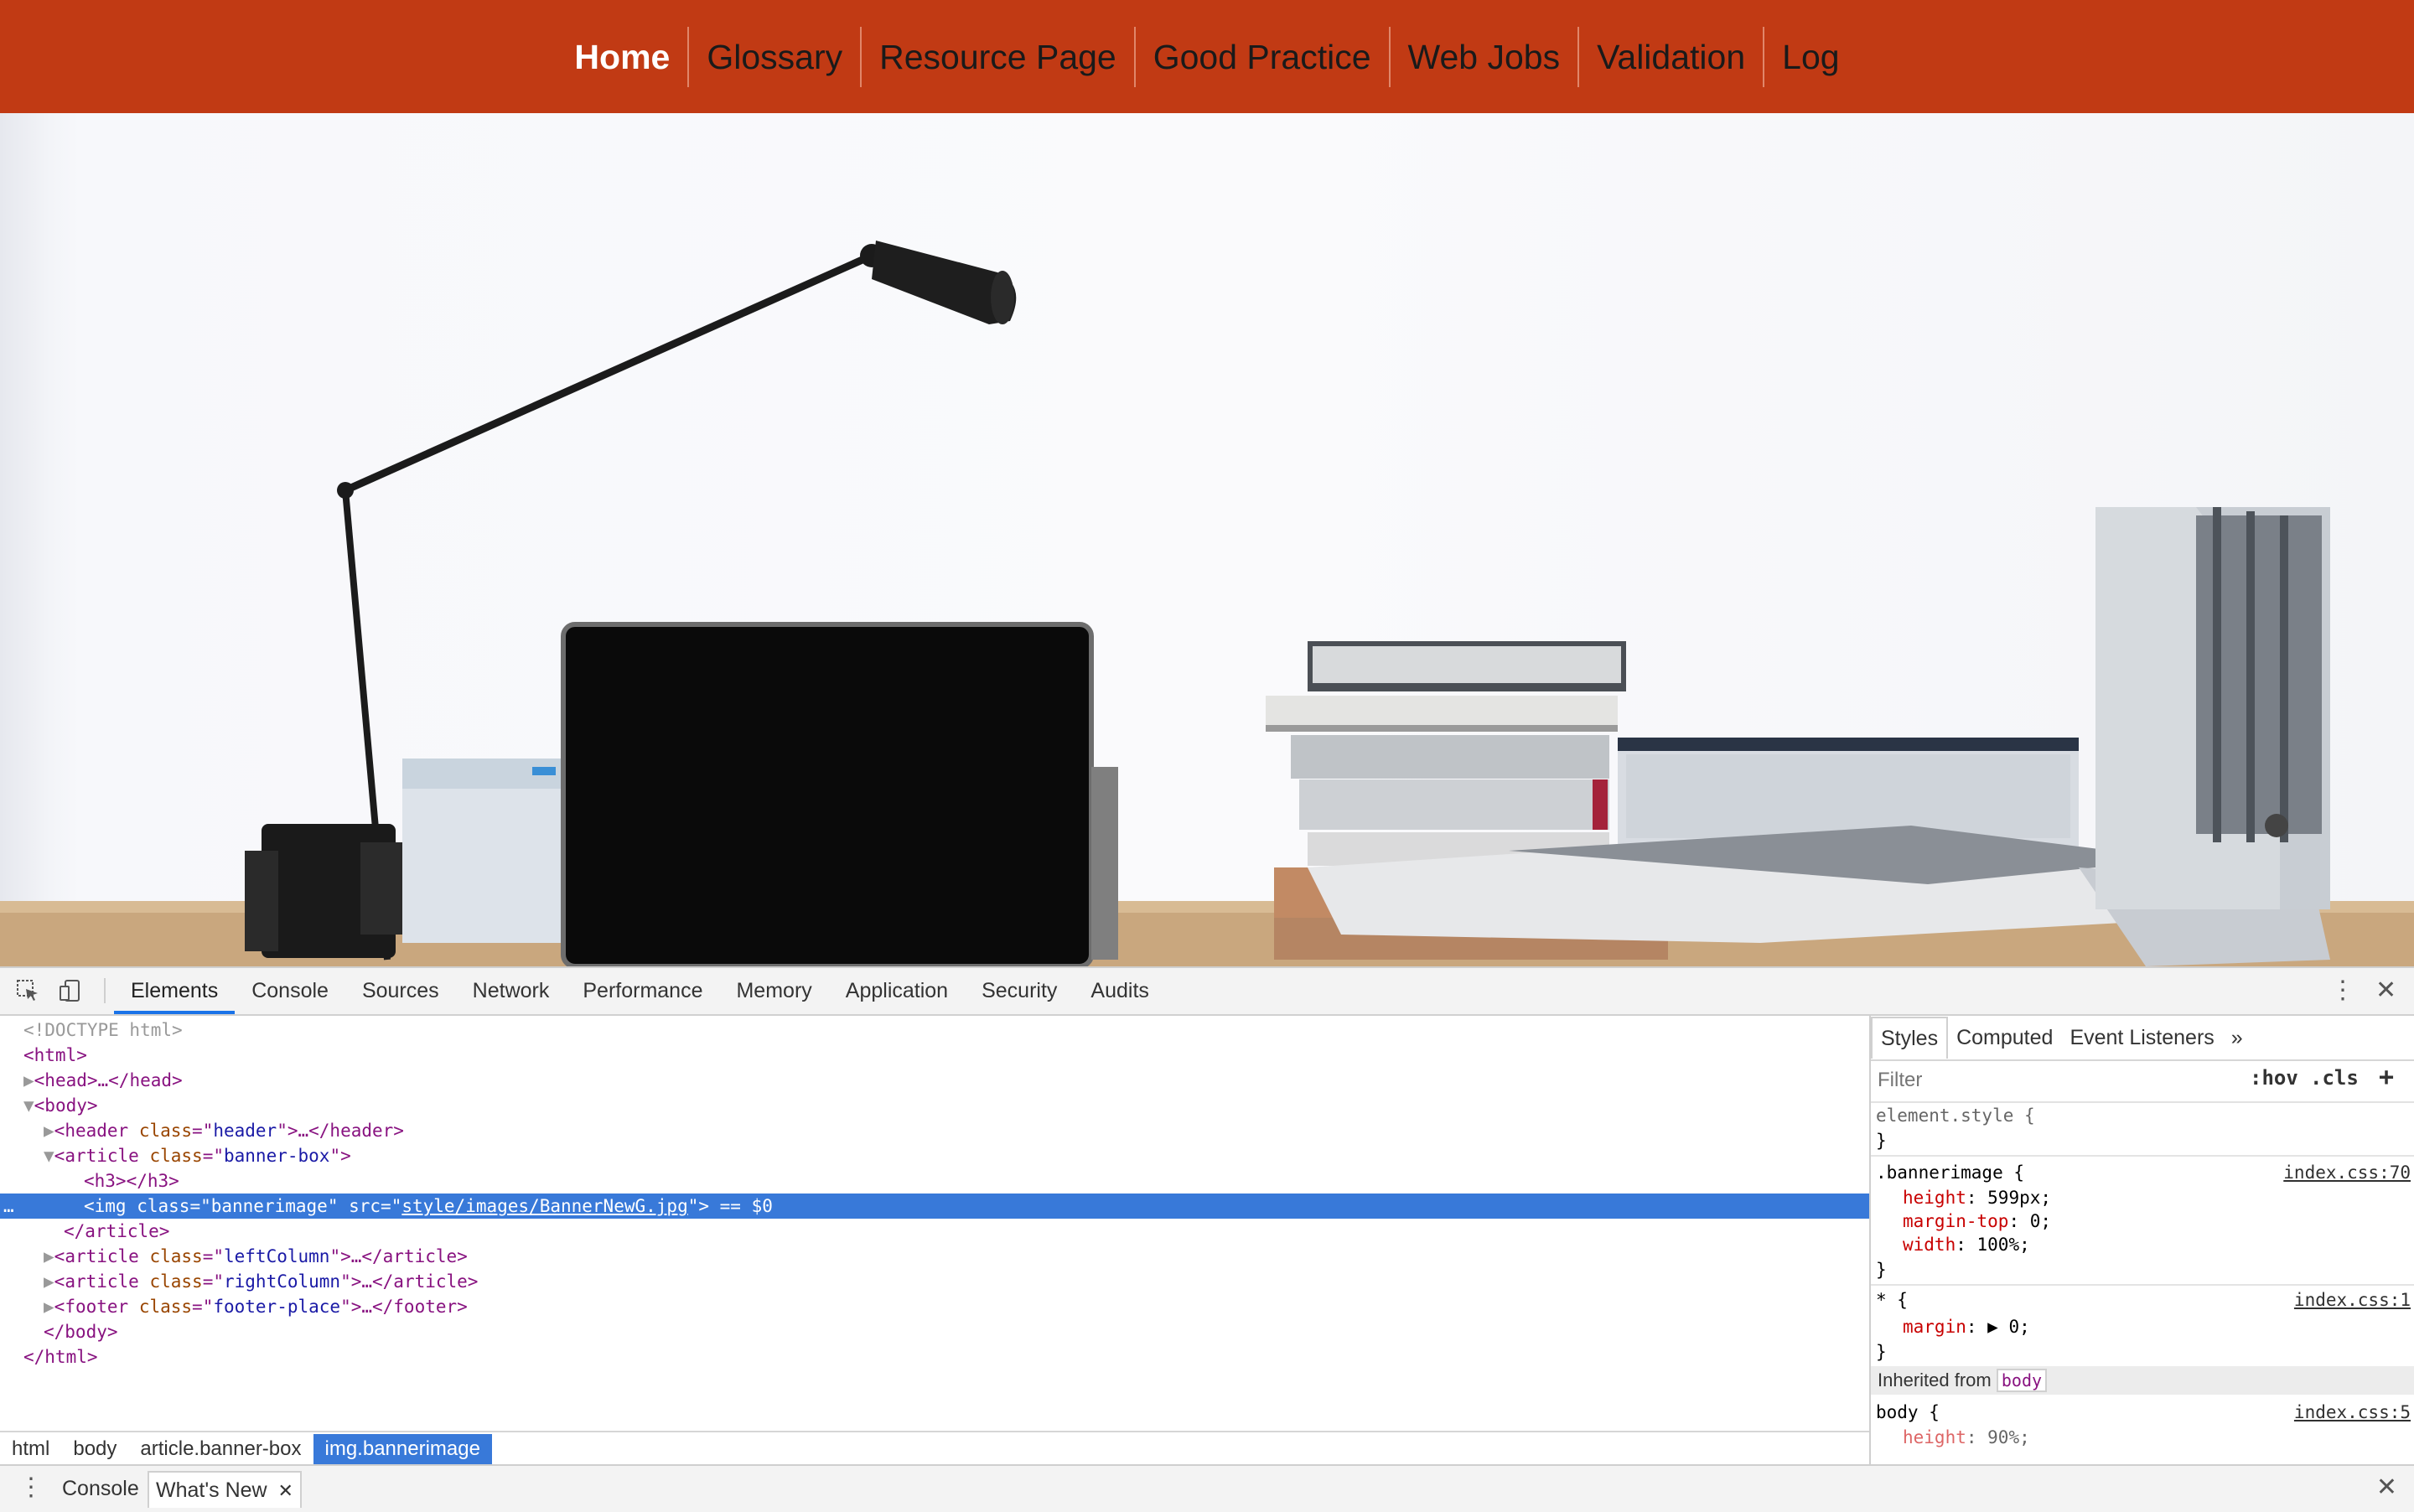 Image resolution: width=2414 pixels, height=1512 pixels. Describe the element at coordinates (935, 1181) in the screenshot. I see `dom-line-h3: <h3></h3>` at that location.